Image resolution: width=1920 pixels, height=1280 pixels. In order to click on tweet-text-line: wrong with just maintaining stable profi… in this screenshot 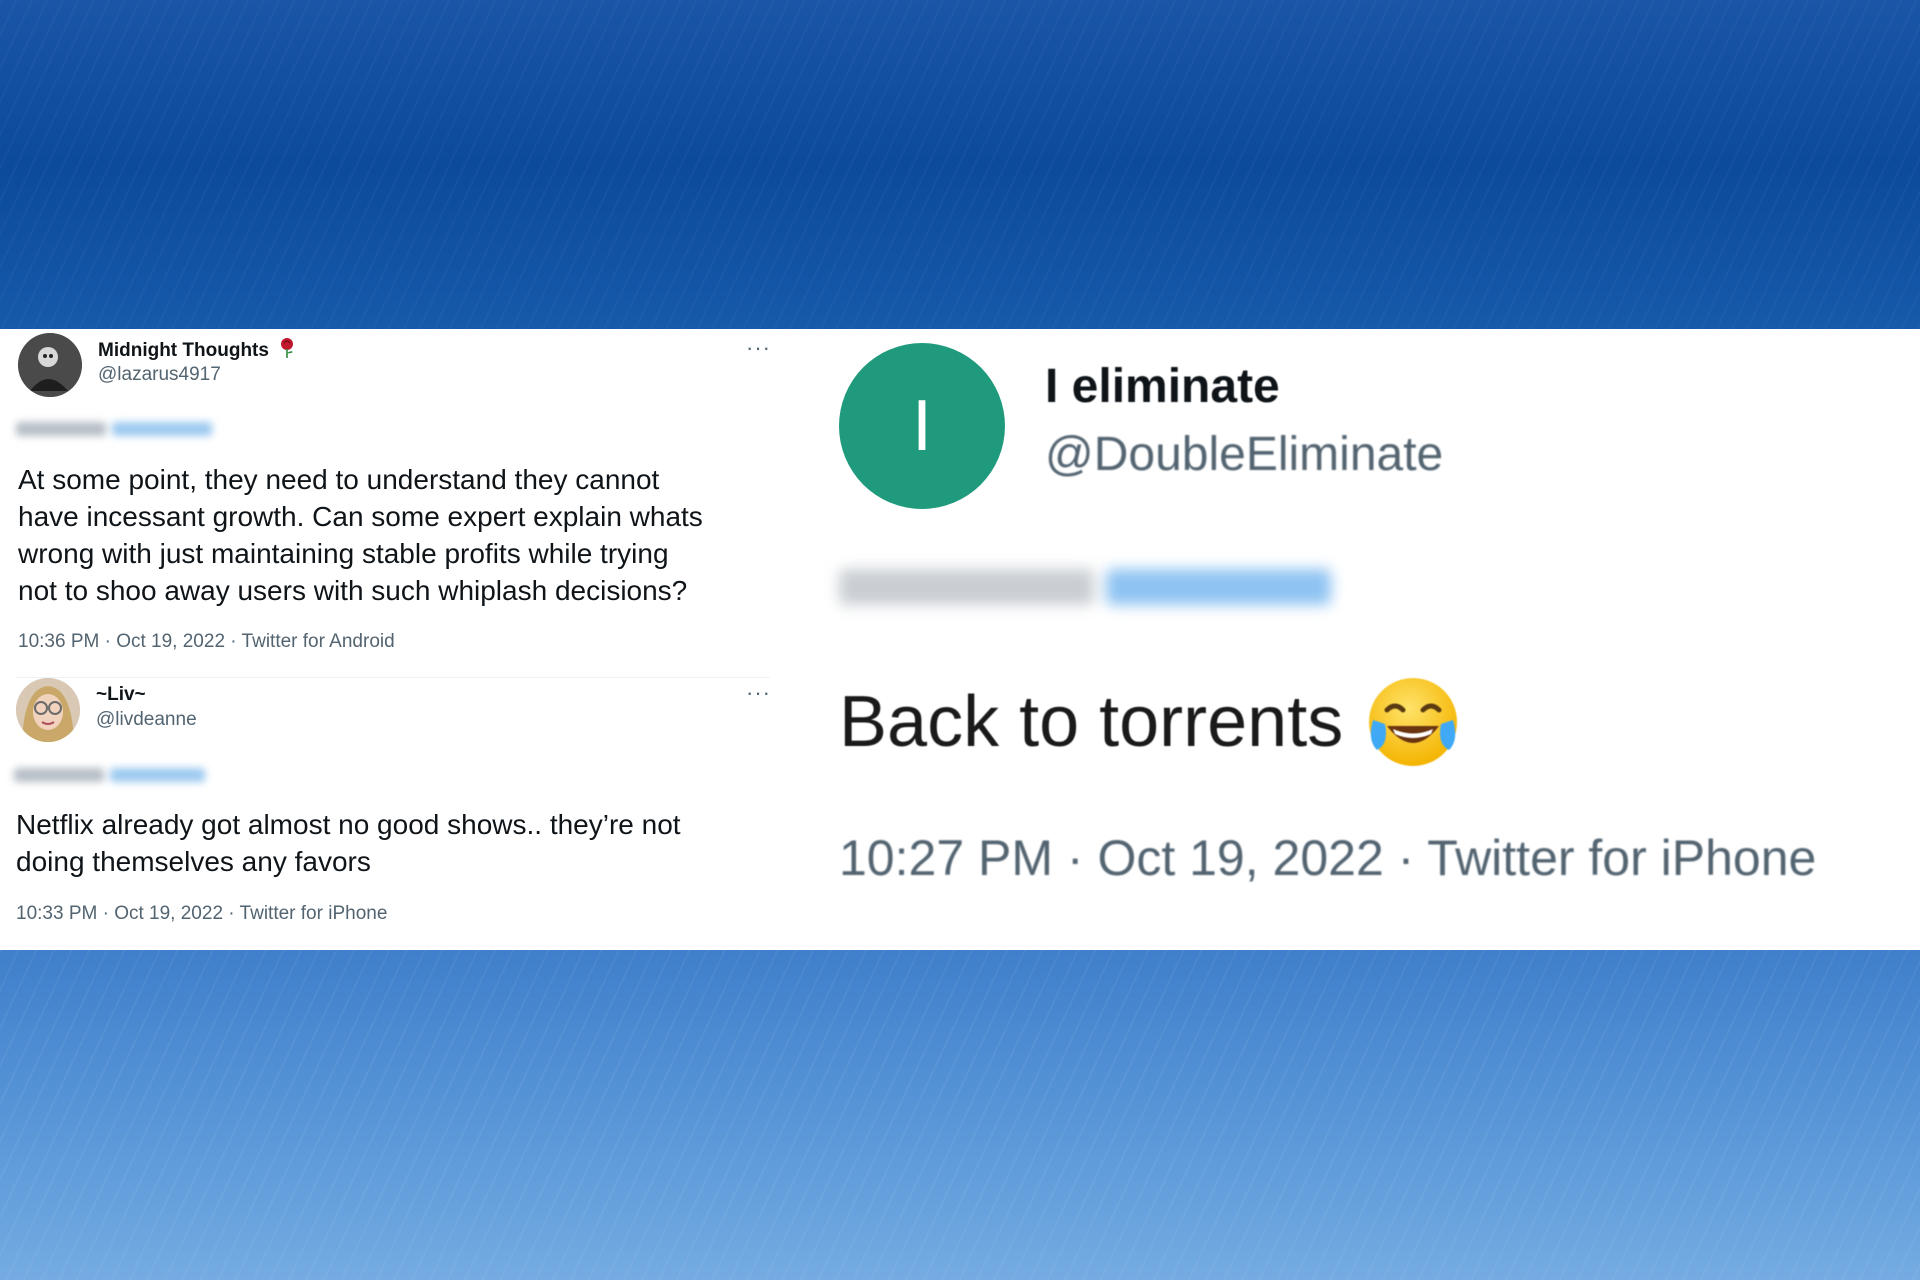, I will do `click(343, 553)`.